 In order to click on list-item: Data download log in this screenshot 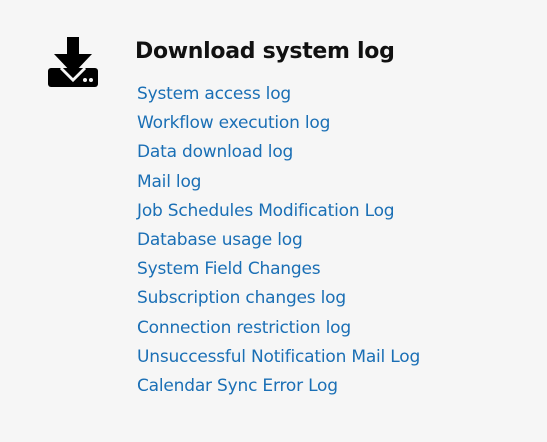, I will do `click(278, 152)`.